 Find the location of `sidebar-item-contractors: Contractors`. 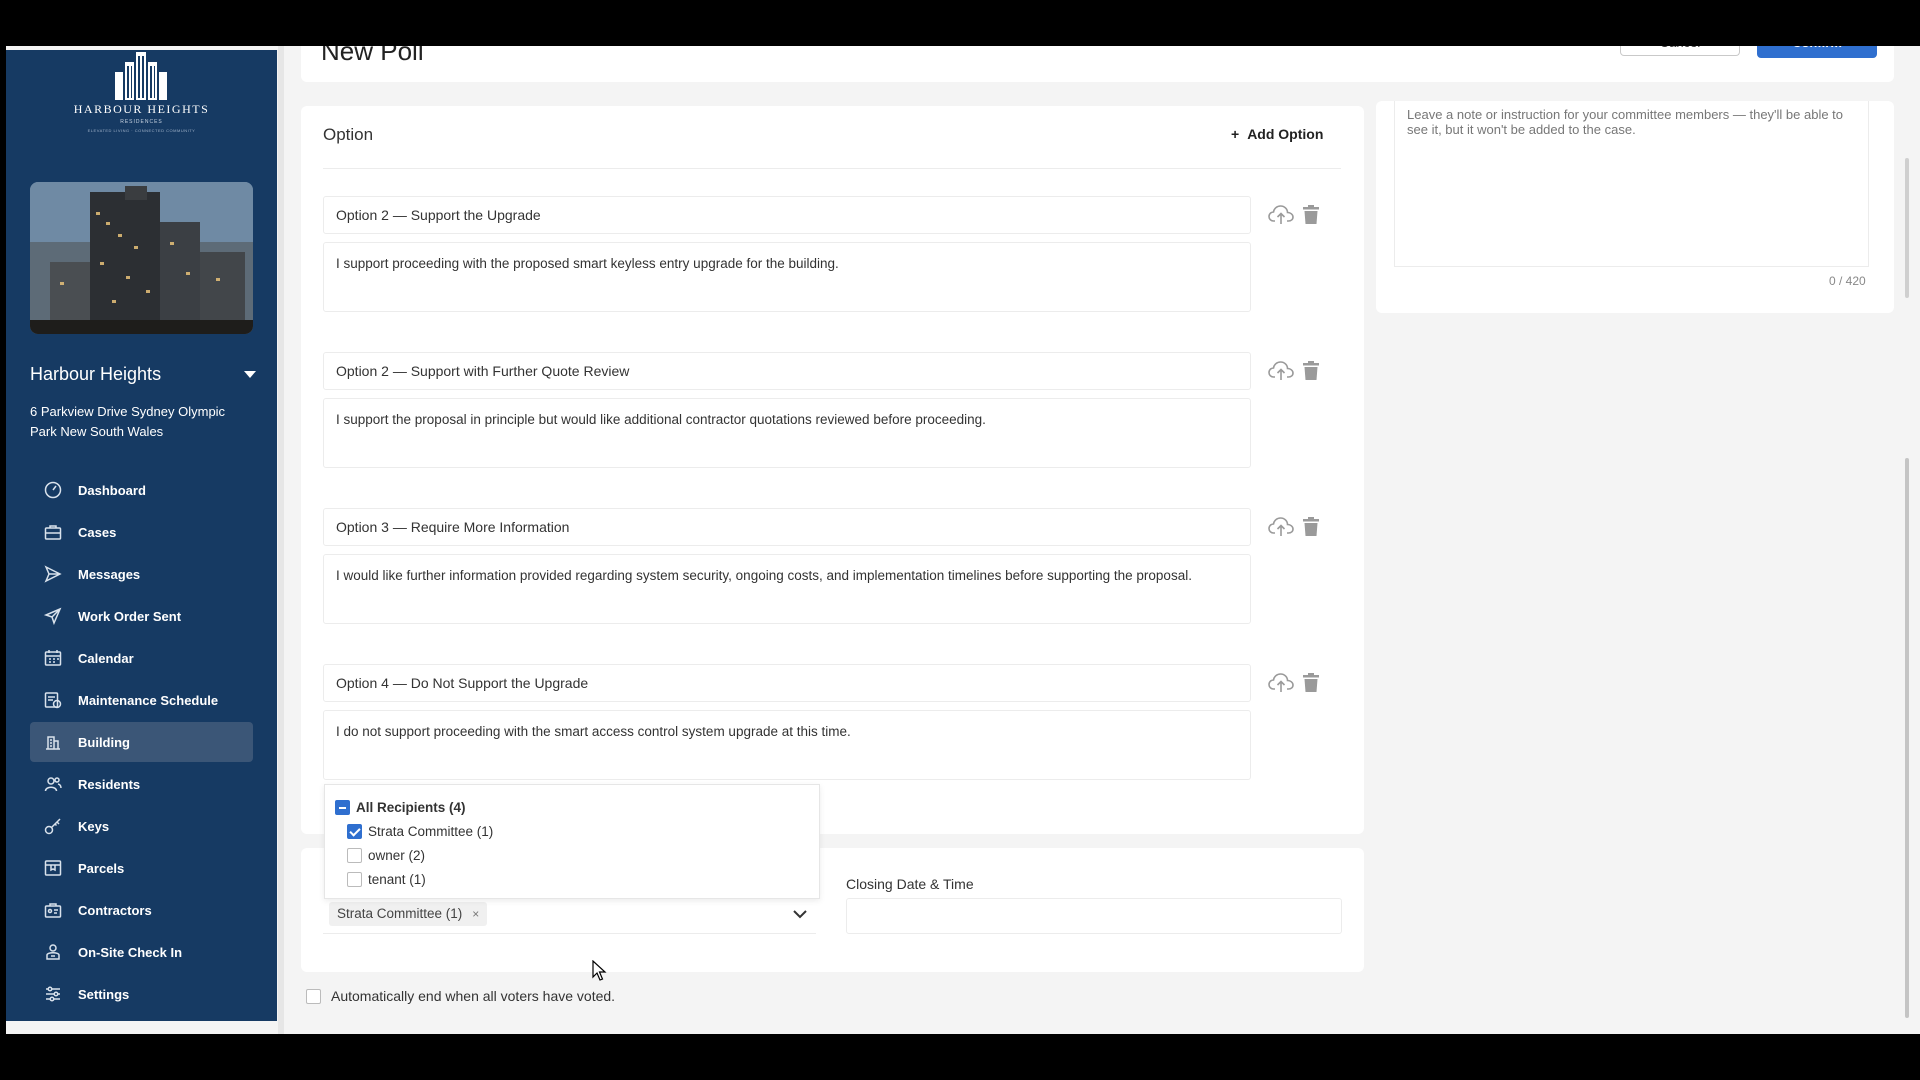

sidebar-item-contractors: Contractors is located at coordinates (141, 910).